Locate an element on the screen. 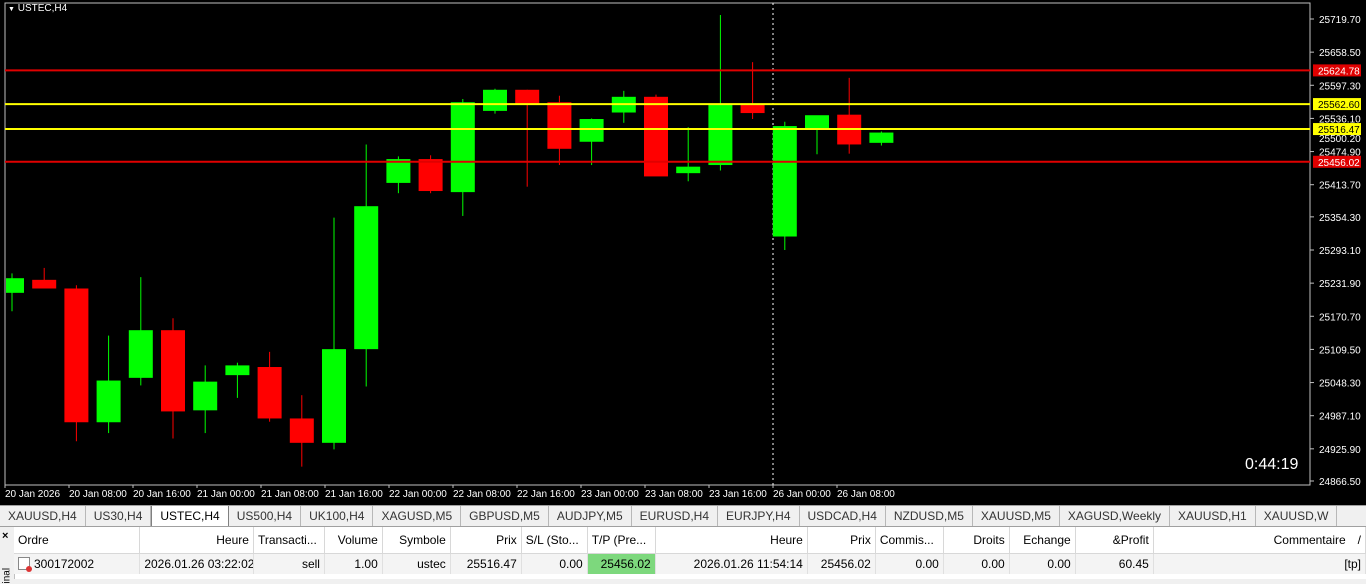 This screenshot has height=584, width=1366. time-tick-label: 20 Jan 08:00 is located at coordinates (98, 494).